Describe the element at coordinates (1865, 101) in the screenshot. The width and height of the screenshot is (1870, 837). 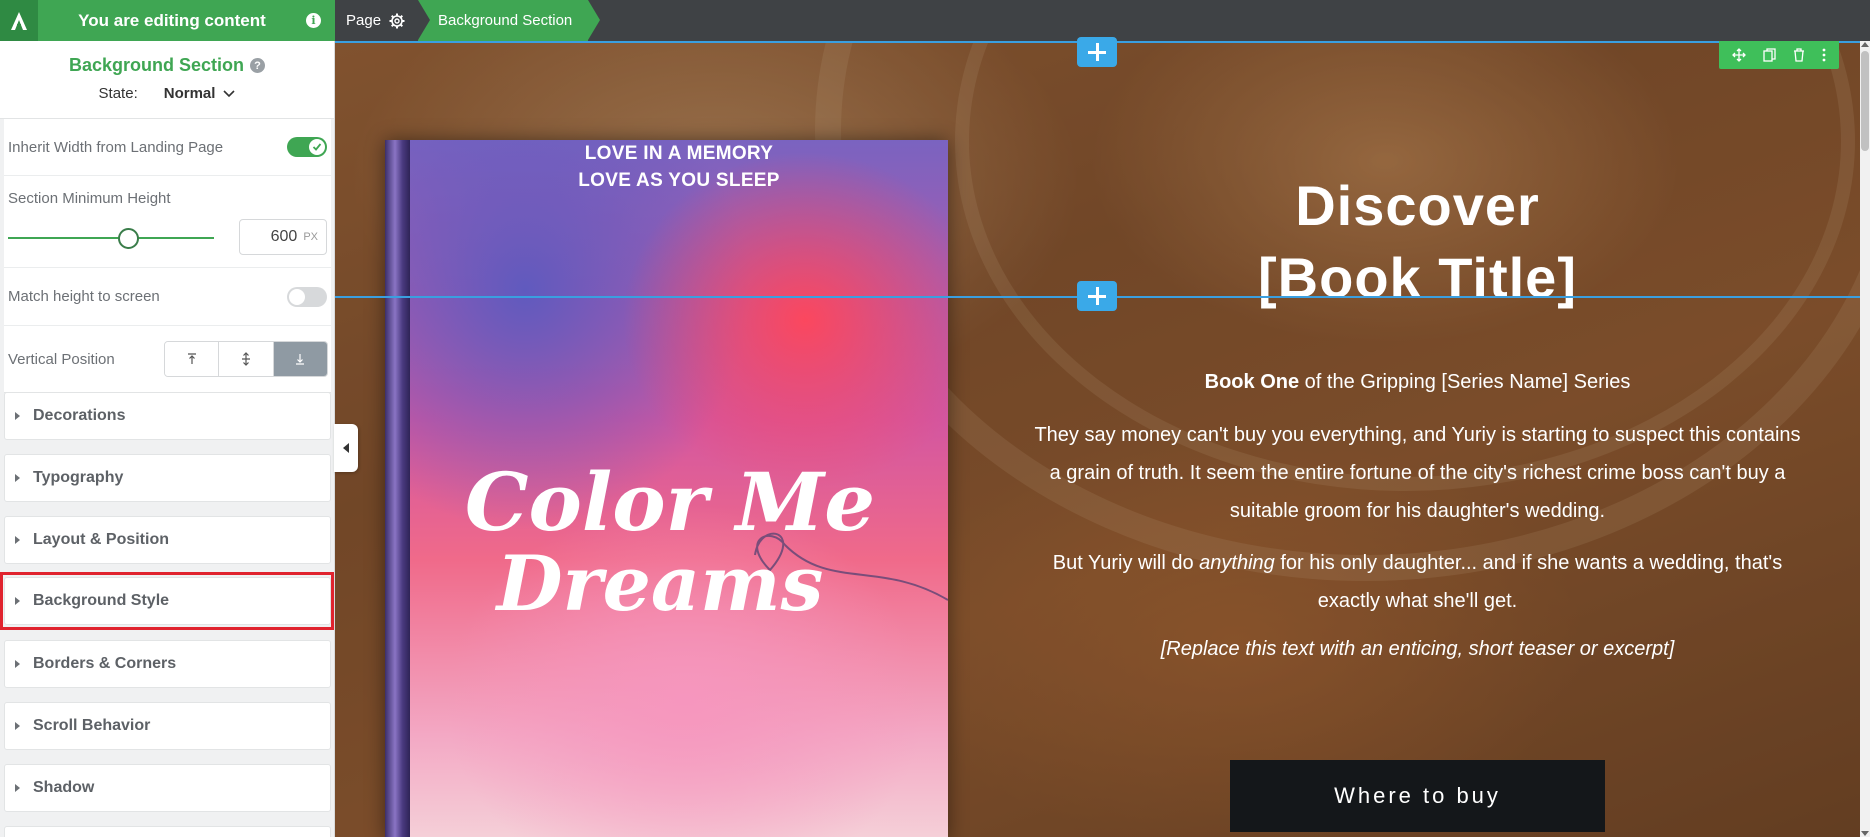
I see `scrollbar-thumb` at that location.